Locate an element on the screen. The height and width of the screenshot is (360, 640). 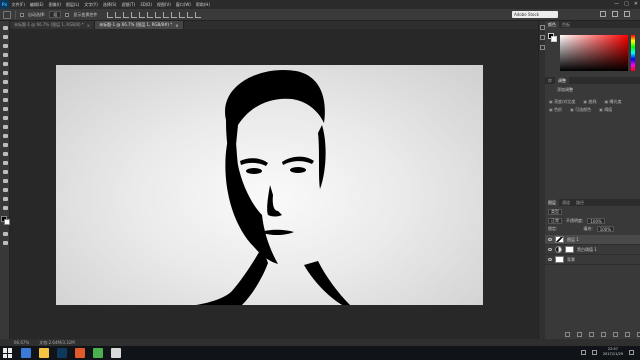
distribute-right-icon is located at coordinates (198, 14).